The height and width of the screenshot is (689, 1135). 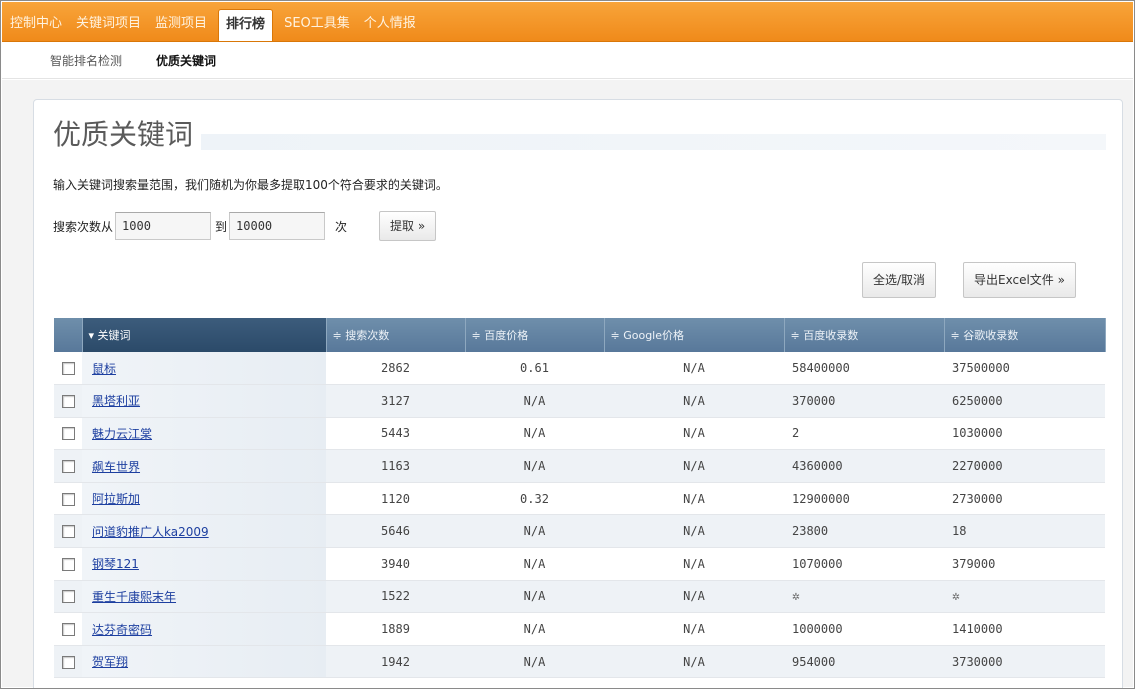 What do you see at coordinates (116, 499) in the screenshot?
I see `keyword-link: 阿拉斯加` at bounding box center [116, 499].